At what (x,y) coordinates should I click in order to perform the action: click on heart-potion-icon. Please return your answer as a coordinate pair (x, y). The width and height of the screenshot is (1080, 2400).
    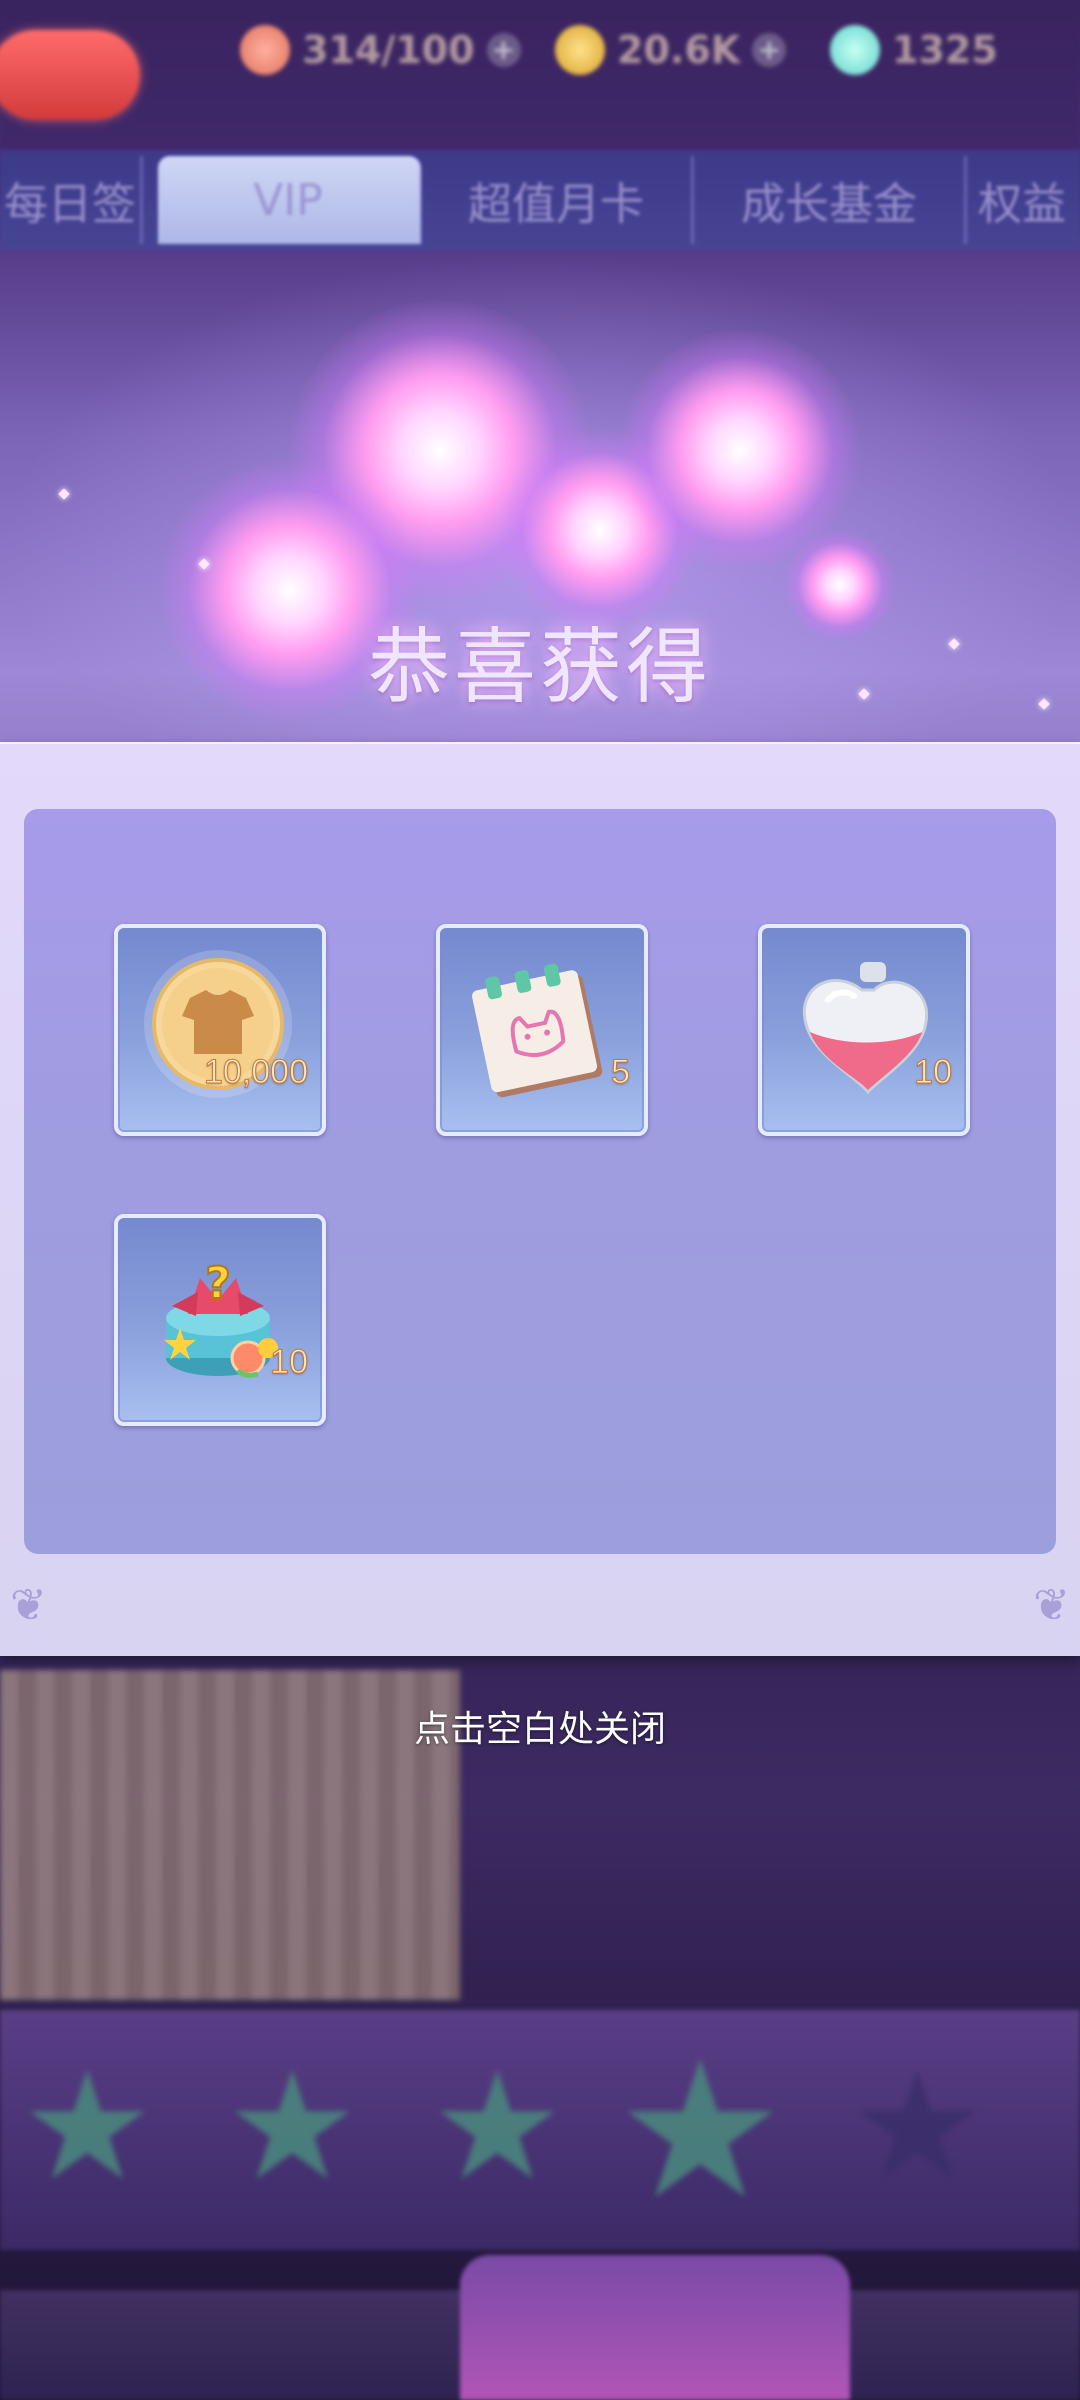
    Looking at the image, I should click on (865, 1028).